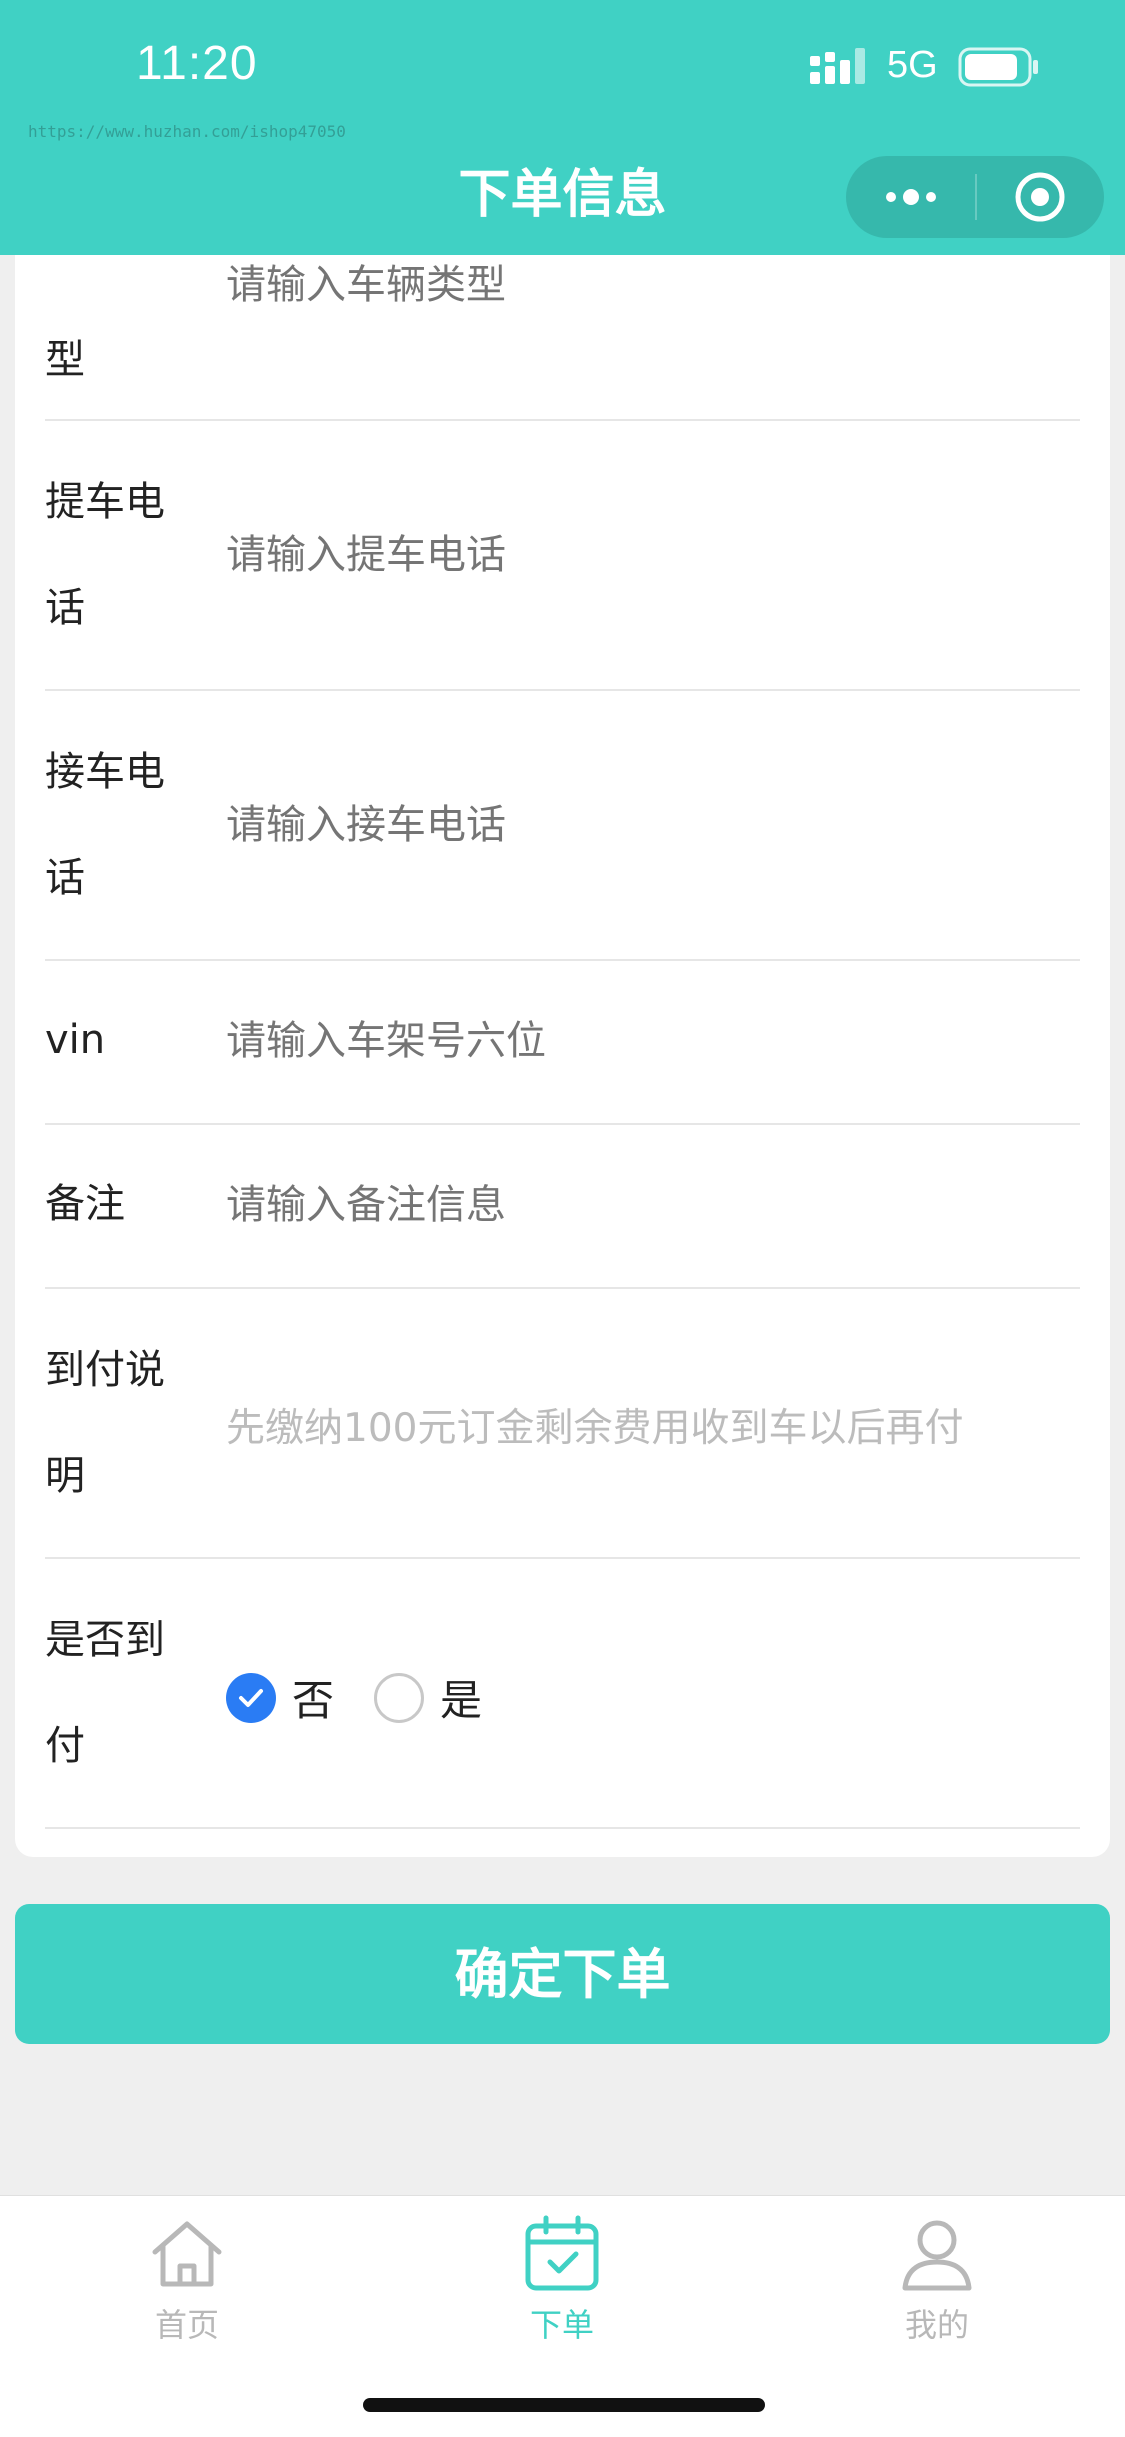 Image resolution: width=1125 pixels, height=2437 pixels. I want to click on radio-yes-label: 是, so click(461, 1697).